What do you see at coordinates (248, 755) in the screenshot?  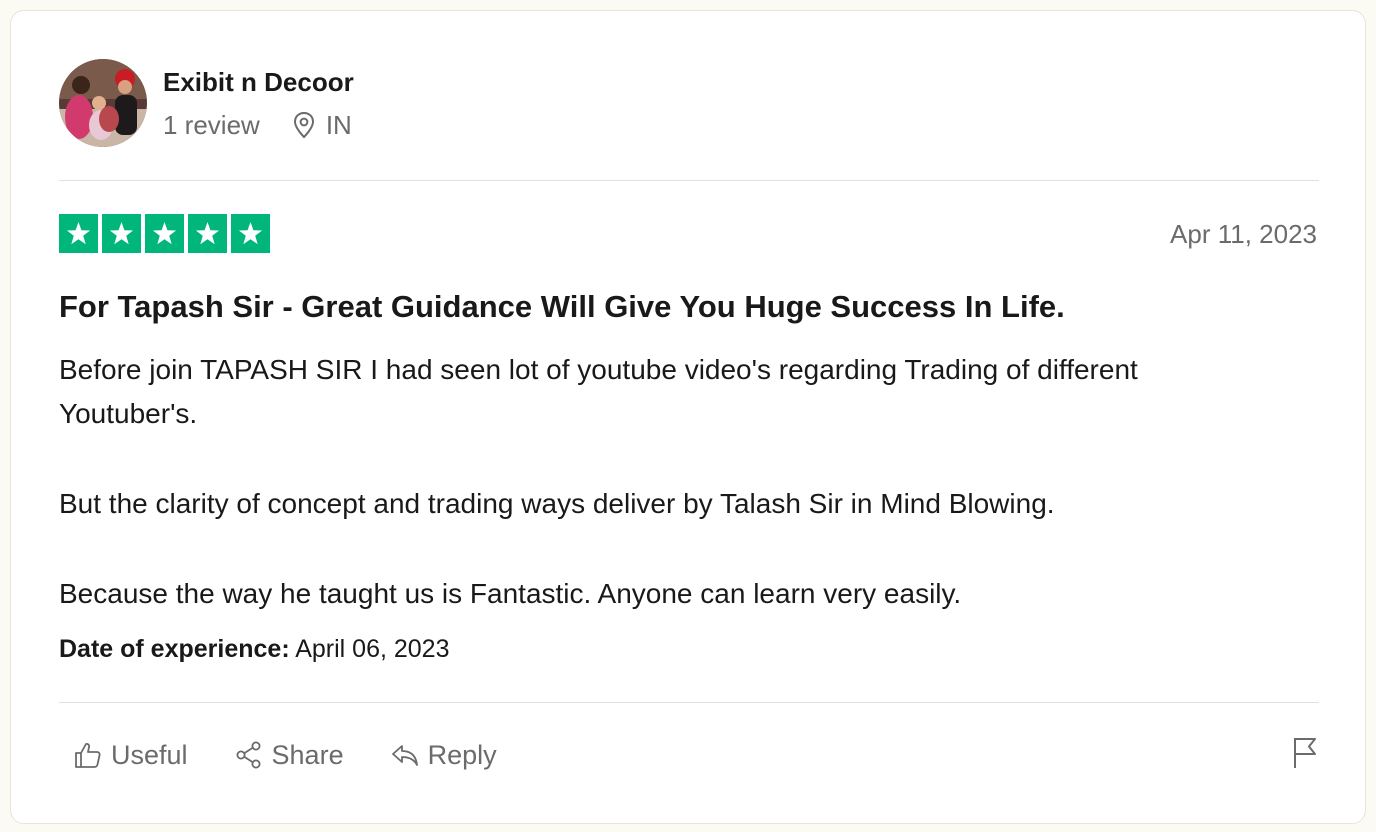 I see `share-icon` at bounding box center [248, 755].